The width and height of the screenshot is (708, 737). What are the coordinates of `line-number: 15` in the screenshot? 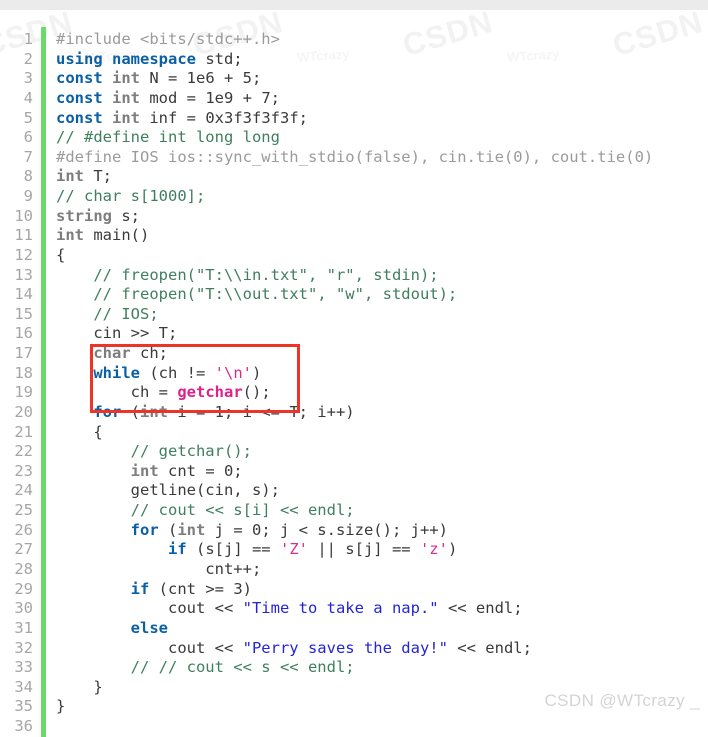 It's located at (23, 313).